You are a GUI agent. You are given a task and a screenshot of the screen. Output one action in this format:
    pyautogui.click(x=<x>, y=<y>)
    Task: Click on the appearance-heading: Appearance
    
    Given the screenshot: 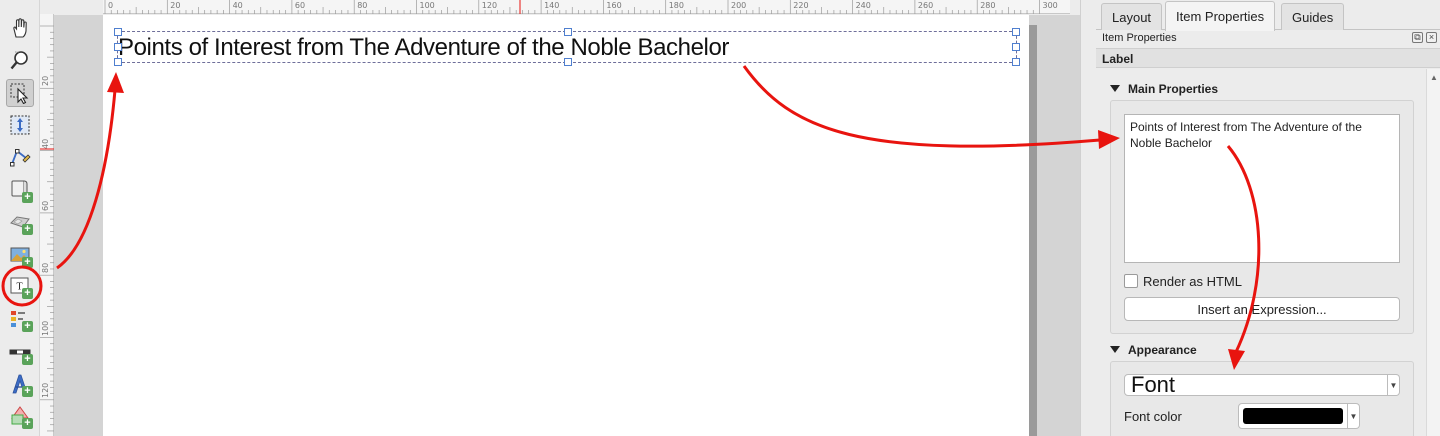 What is the action you would take?
    pyautogui.click(x=1153, y=350)
    